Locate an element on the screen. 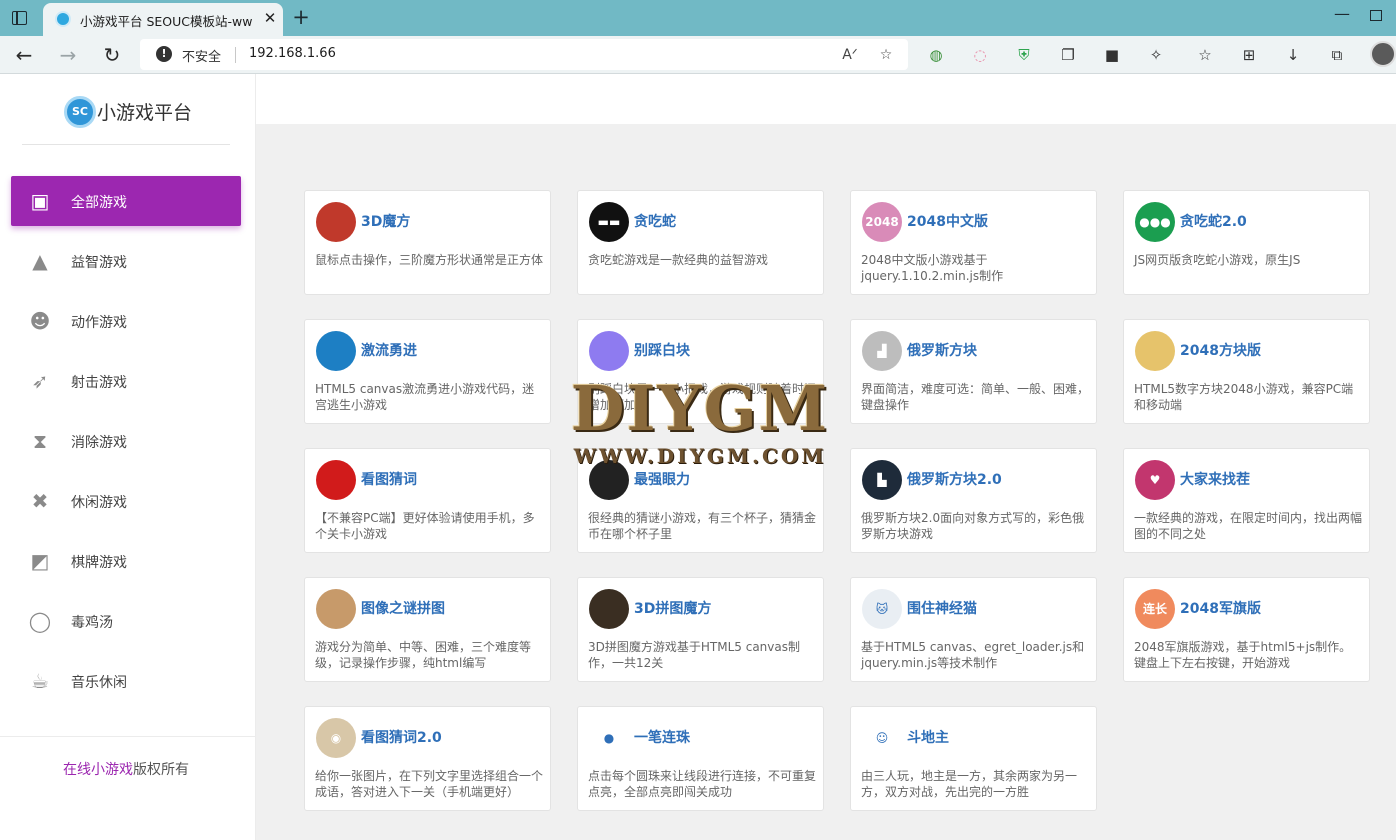  game-extension-icon: ■ is located at coordinates (1112, 55).